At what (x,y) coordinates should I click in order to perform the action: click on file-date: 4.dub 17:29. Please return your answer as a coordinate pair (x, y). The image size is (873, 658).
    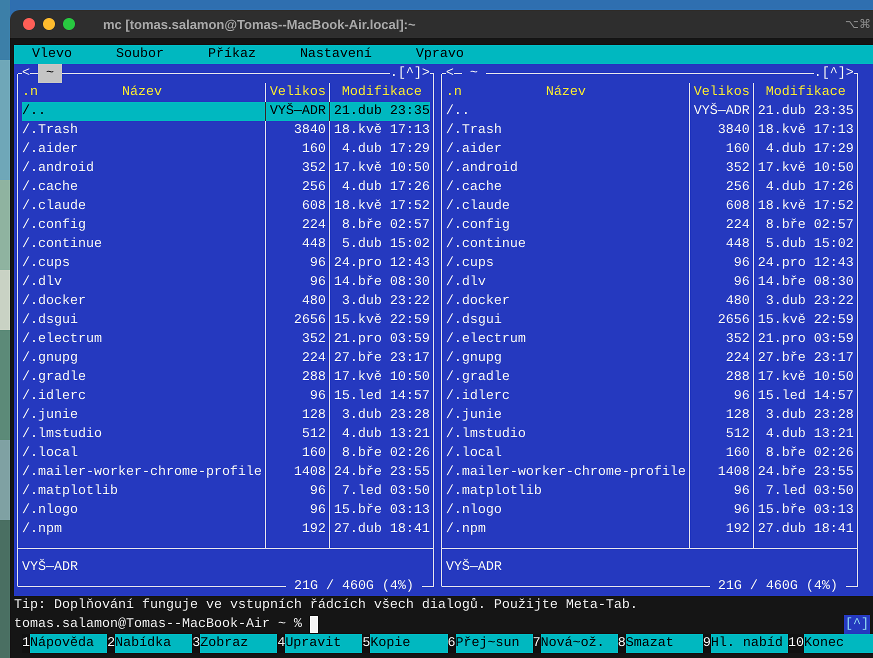
    Looking at the image, I should click on (385, 150).